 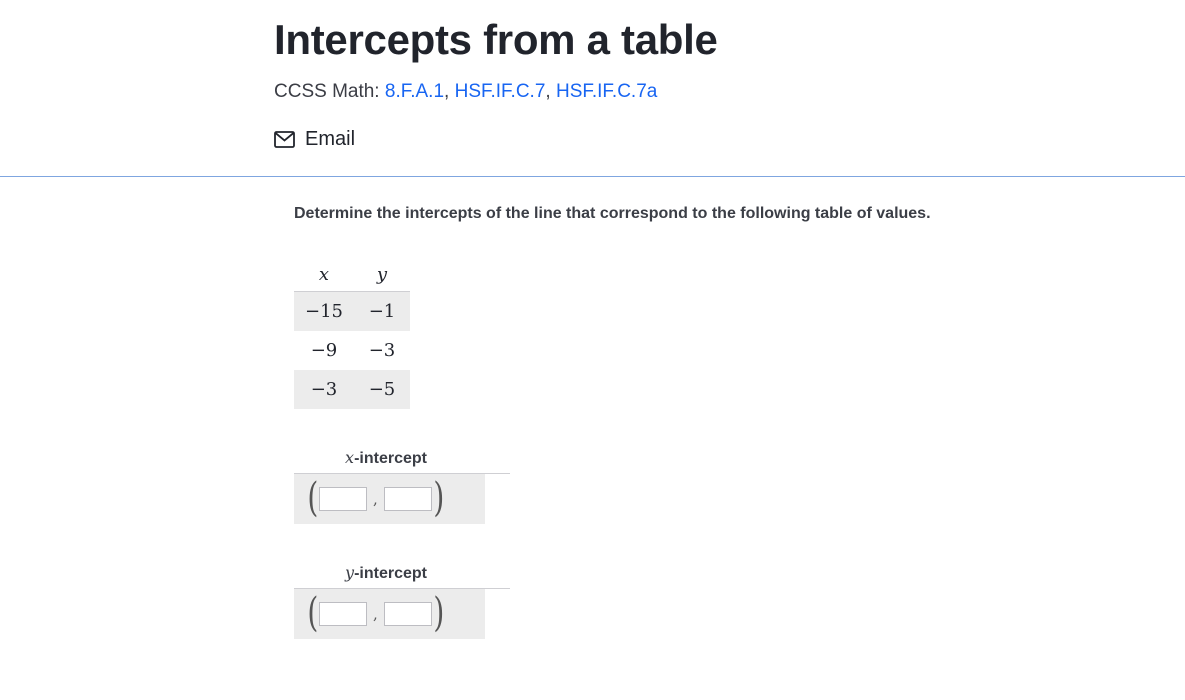 What do you see at coordinates (350, 572) in the screenshot?
I see `y-variable: y` at bounding box center [350, 572].